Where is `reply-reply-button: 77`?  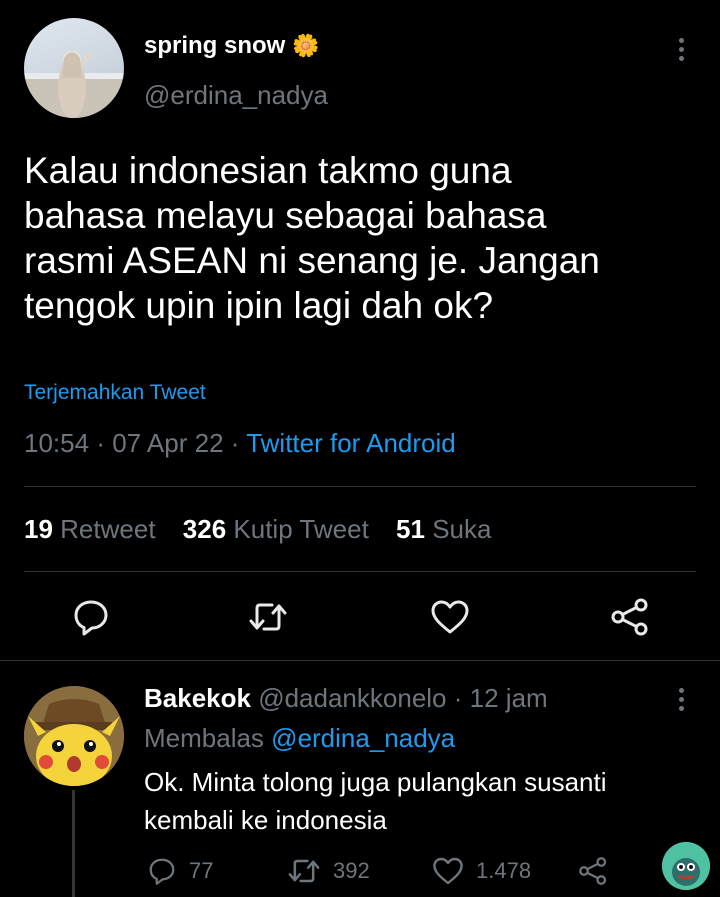 reply-reply-button: 77 is located at coordinates (180, 871).